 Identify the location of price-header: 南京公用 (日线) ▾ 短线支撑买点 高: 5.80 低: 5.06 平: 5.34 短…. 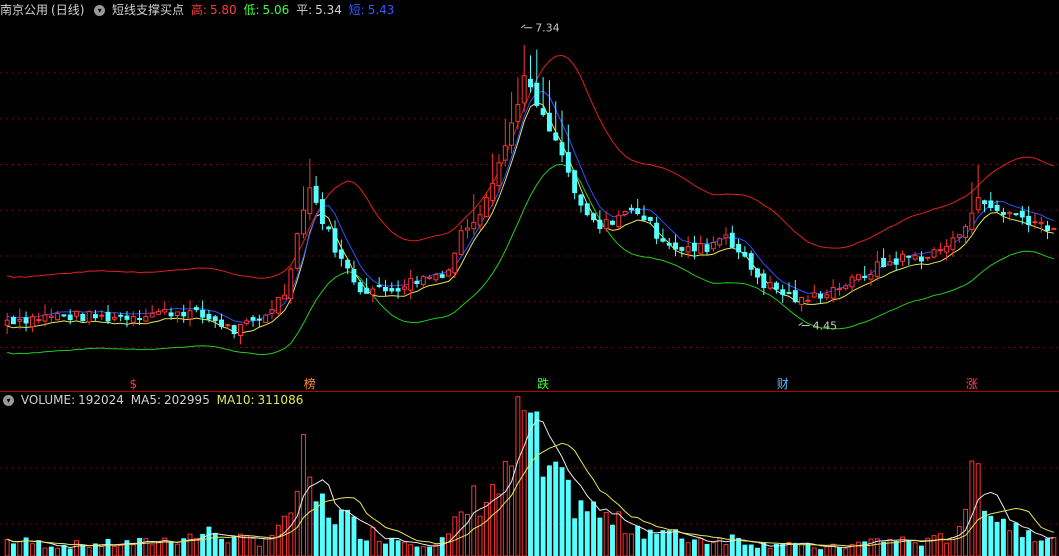
(198, 10).